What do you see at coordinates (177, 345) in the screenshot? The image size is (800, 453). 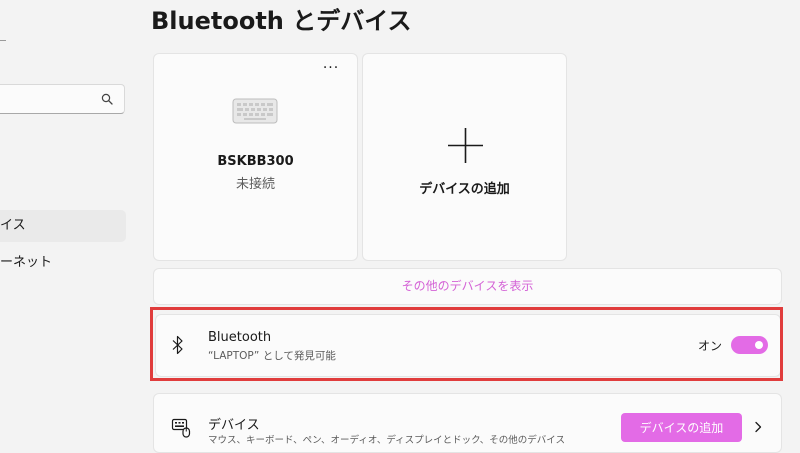 I see `bluetooth-icon` at bounding box center [177, 345].